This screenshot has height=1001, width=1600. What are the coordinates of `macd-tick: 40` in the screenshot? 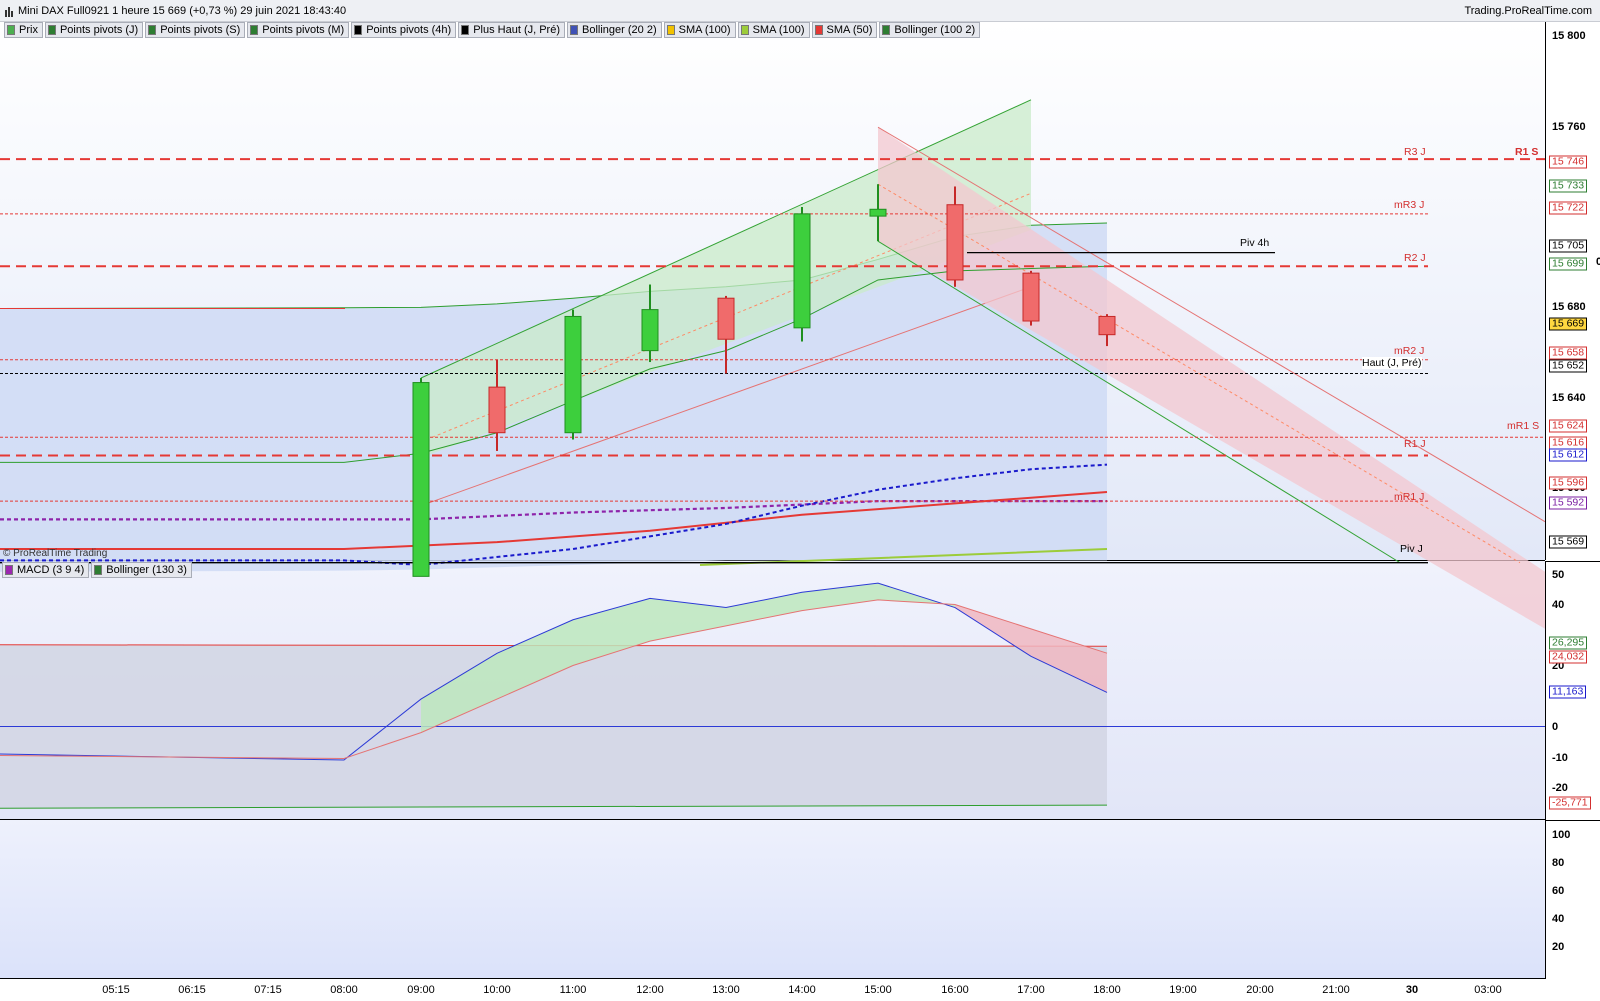 It's located at (1558, 605).